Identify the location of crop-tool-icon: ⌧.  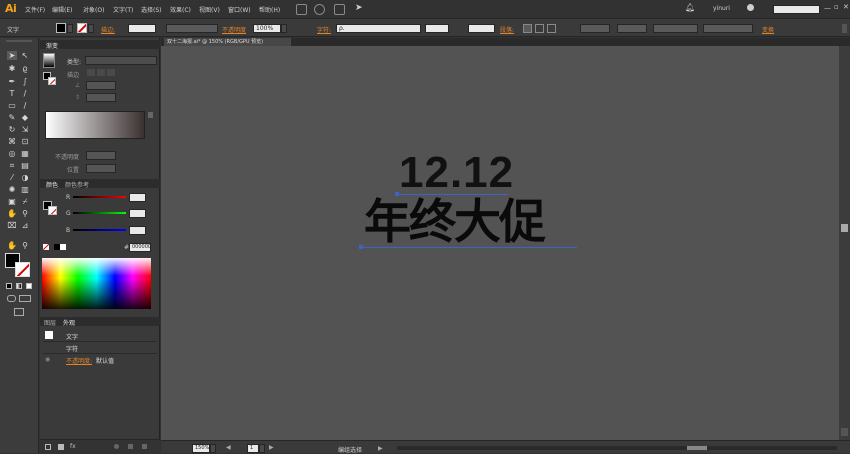
(12, 225).